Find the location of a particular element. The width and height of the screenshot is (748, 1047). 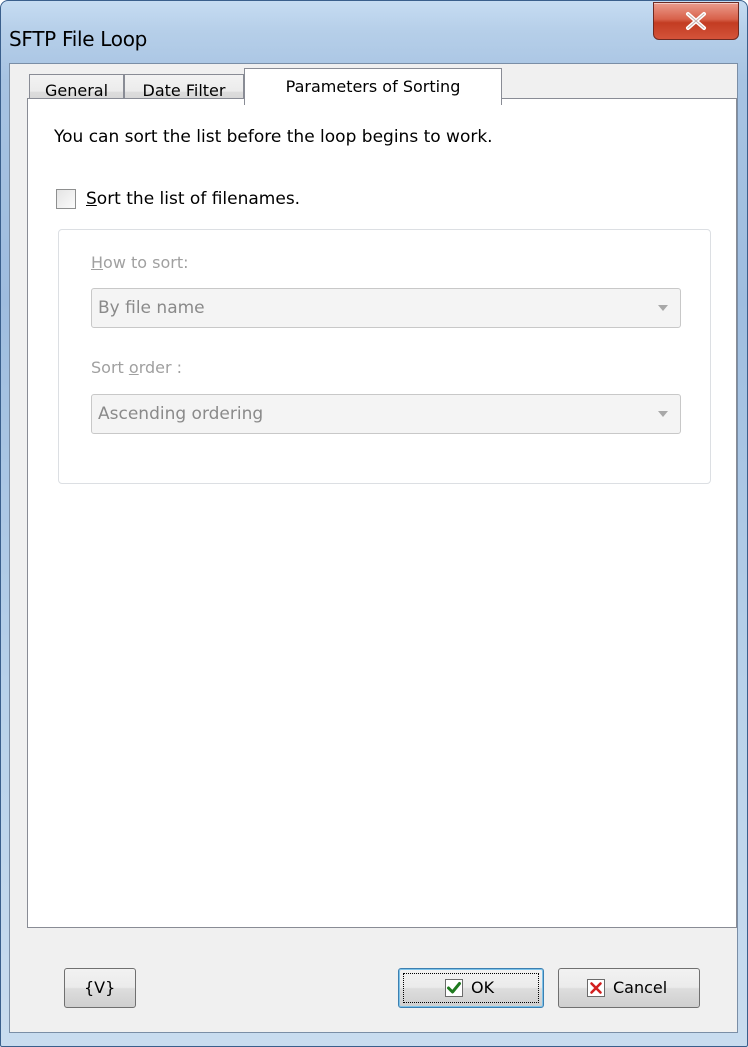

check-icon is located at coordinates (454, 988).